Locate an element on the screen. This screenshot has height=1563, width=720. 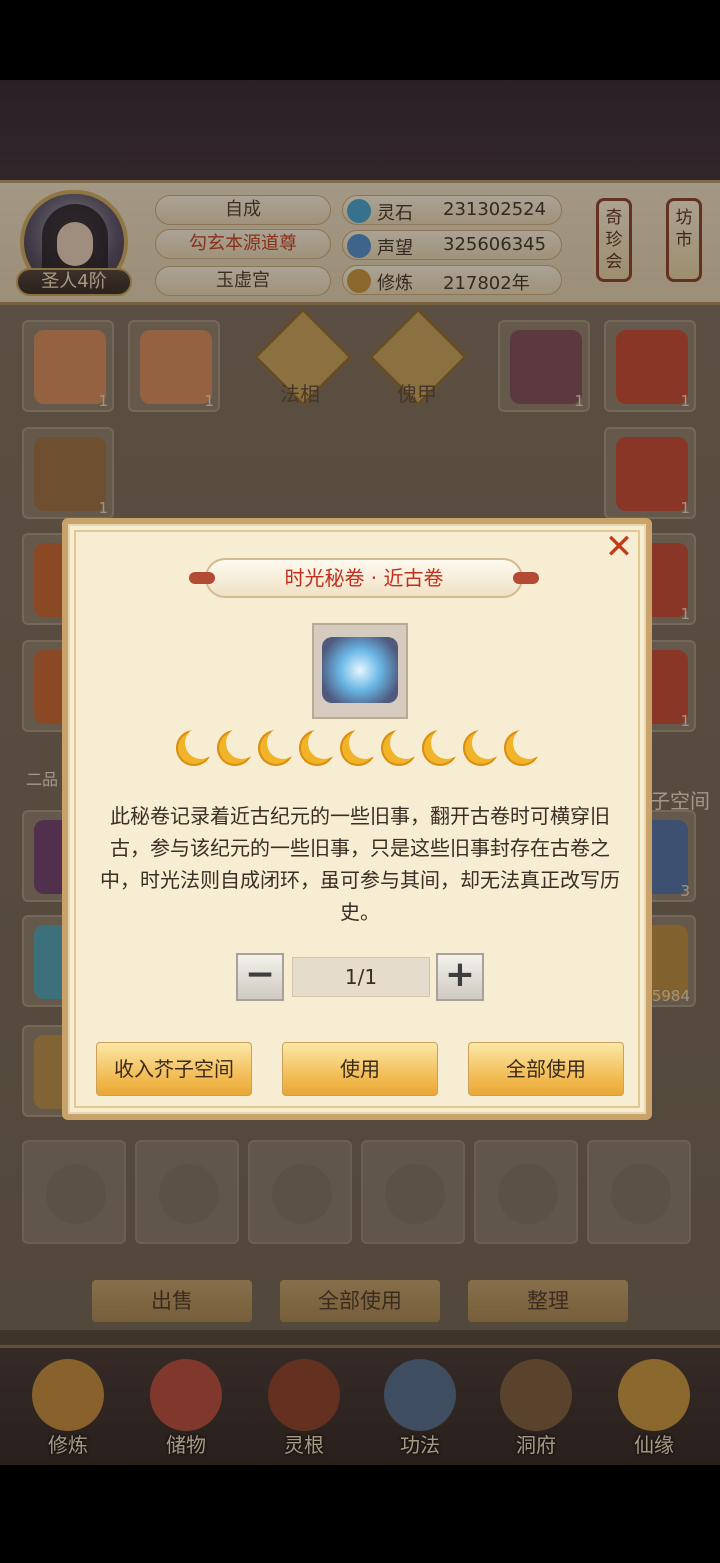
quantity-decrease-button: − is located at coordinates (260, 977).